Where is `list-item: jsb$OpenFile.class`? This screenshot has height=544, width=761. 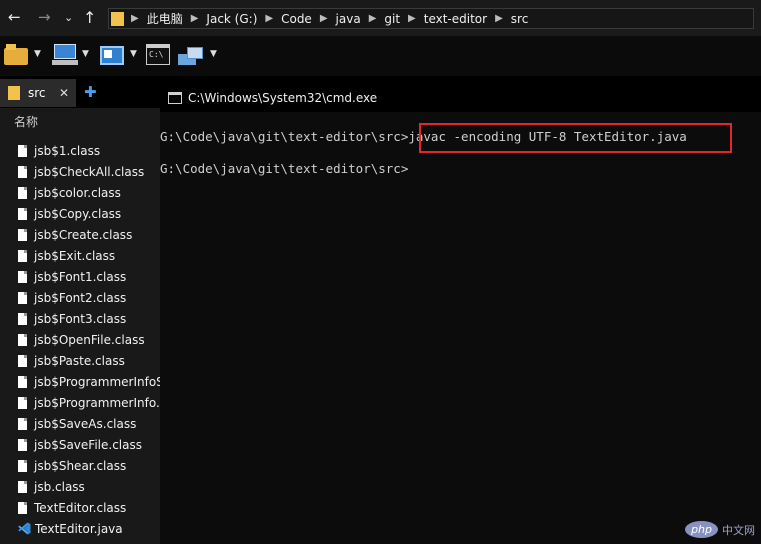 list-item: jsb$OpenFile.class is located at coordinates (81, 339).